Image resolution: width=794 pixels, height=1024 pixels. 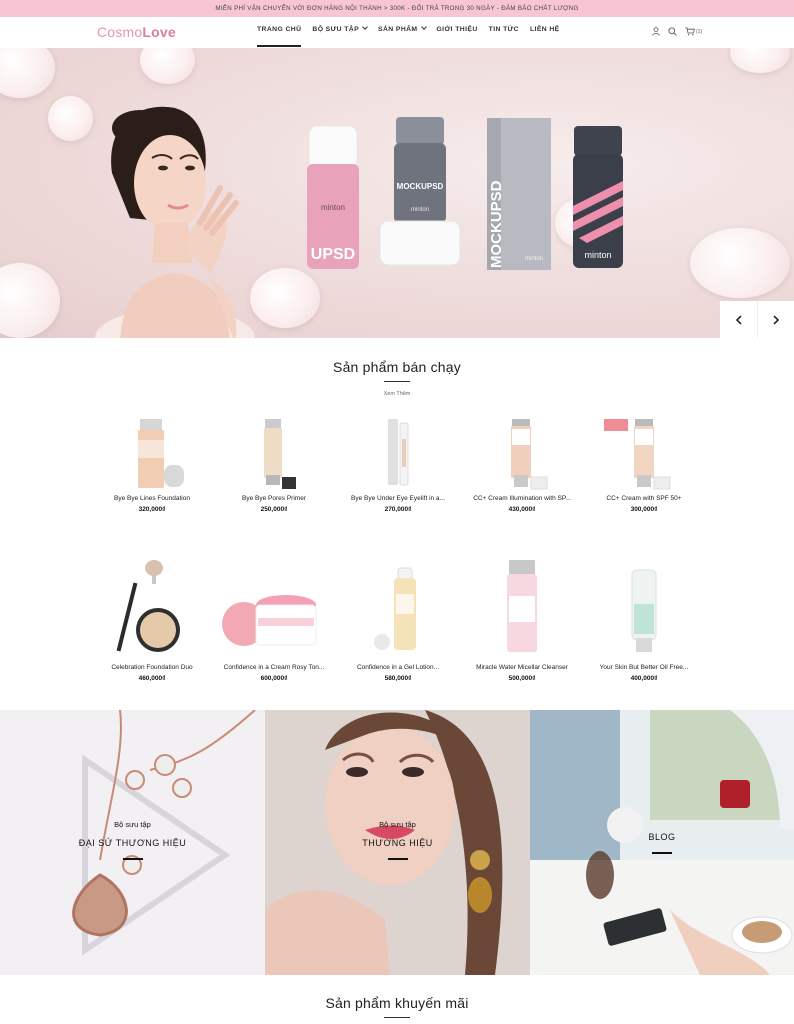 I want to click on hero-product-2-brand: minton, so click(x=420, y=210).